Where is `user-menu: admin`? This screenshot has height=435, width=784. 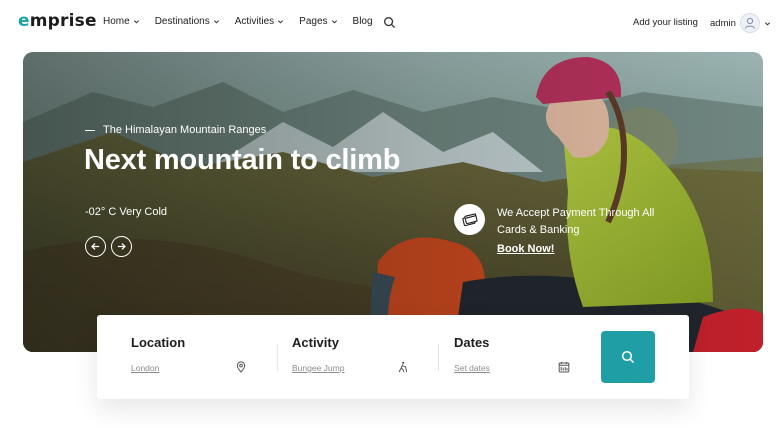
user-menu: admin is located at coordinates (740, 23).